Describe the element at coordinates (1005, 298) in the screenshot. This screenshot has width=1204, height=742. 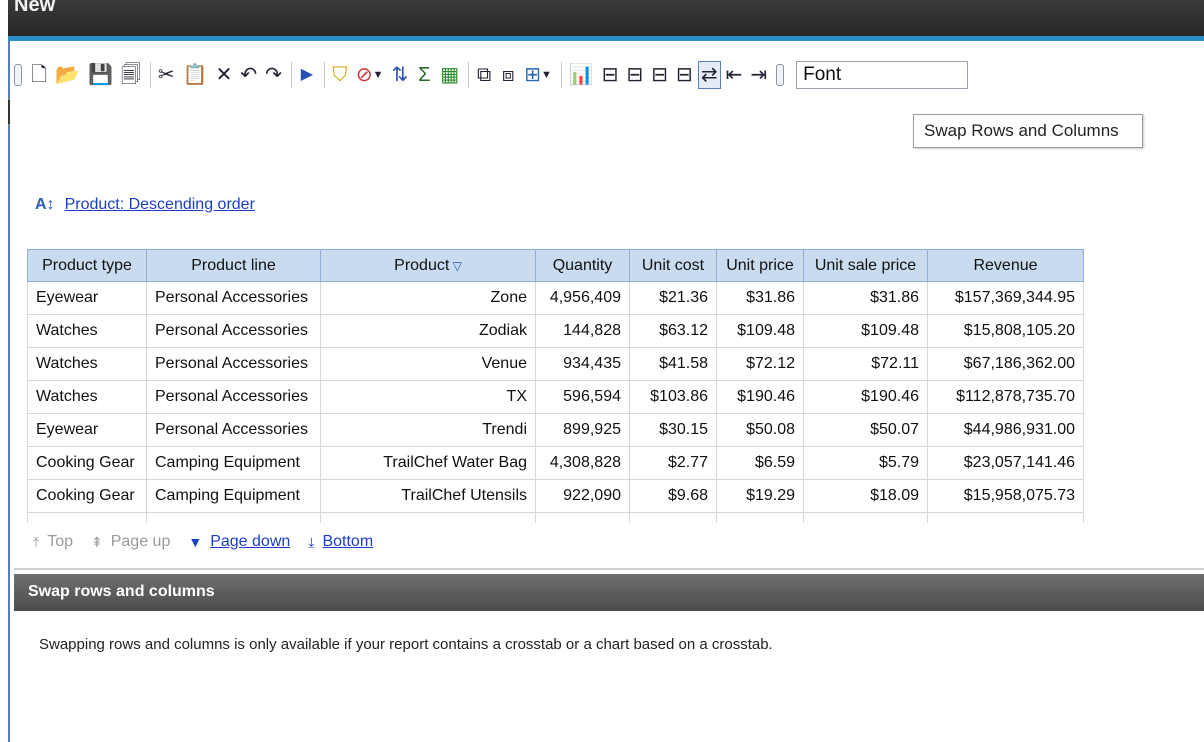
I see `cell-revenue: $157,369,344.95` at that location.